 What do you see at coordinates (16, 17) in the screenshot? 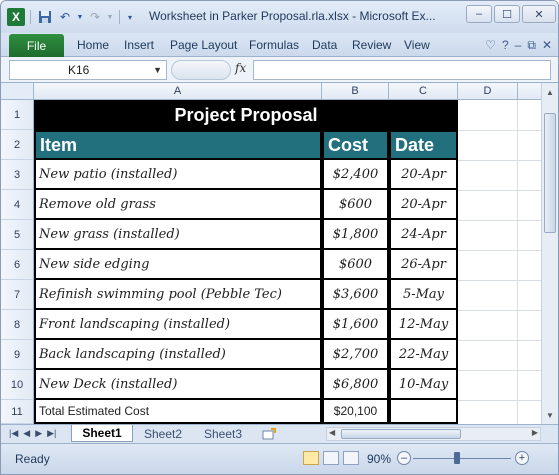
I see `excel-logo-icon: X` at bounding box center [16, 17].